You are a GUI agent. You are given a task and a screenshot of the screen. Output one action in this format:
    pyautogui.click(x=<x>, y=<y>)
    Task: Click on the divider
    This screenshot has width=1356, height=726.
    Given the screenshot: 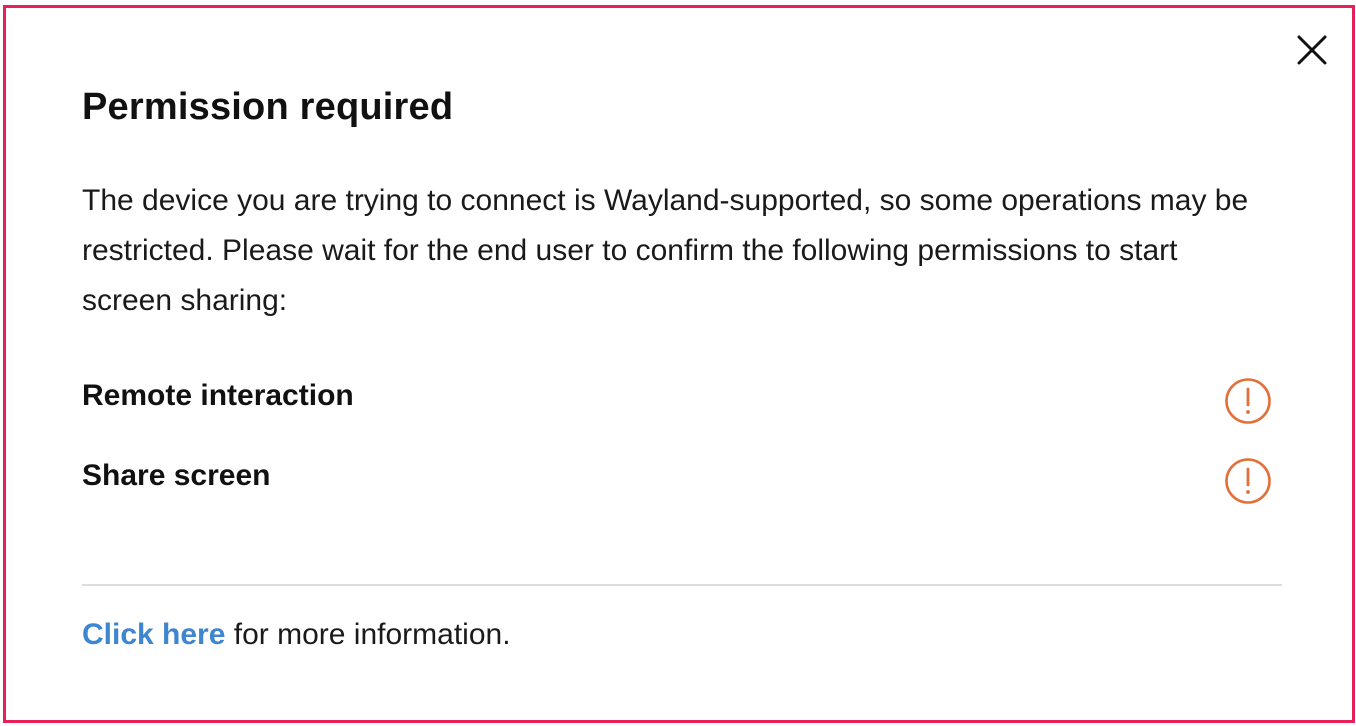 What is the action you would take?
    pyautogui.click(x=682, y=585)
    